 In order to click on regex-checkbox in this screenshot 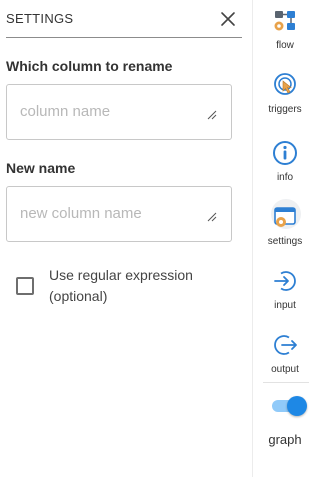, I will do `click(25, 286)`.